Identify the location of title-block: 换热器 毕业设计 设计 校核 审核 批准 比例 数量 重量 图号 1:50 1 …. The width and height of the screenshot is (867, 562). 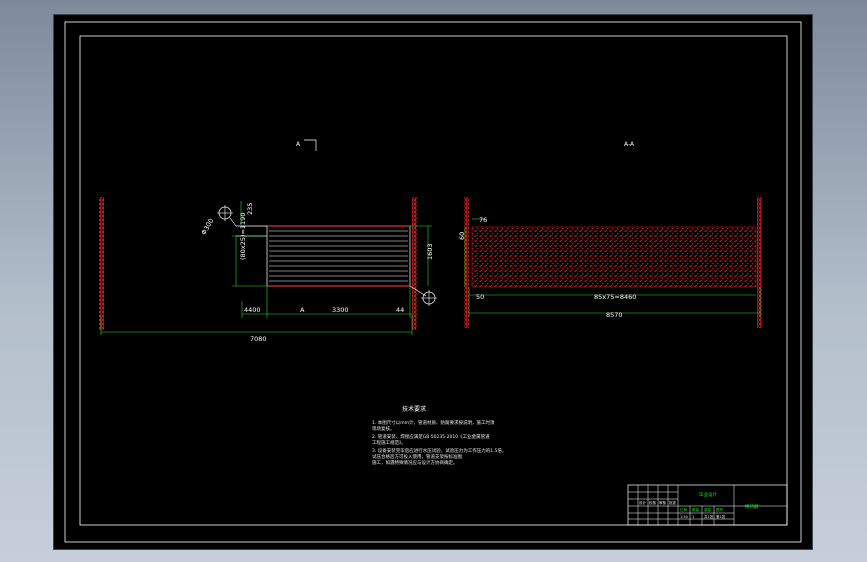
(707, 505).